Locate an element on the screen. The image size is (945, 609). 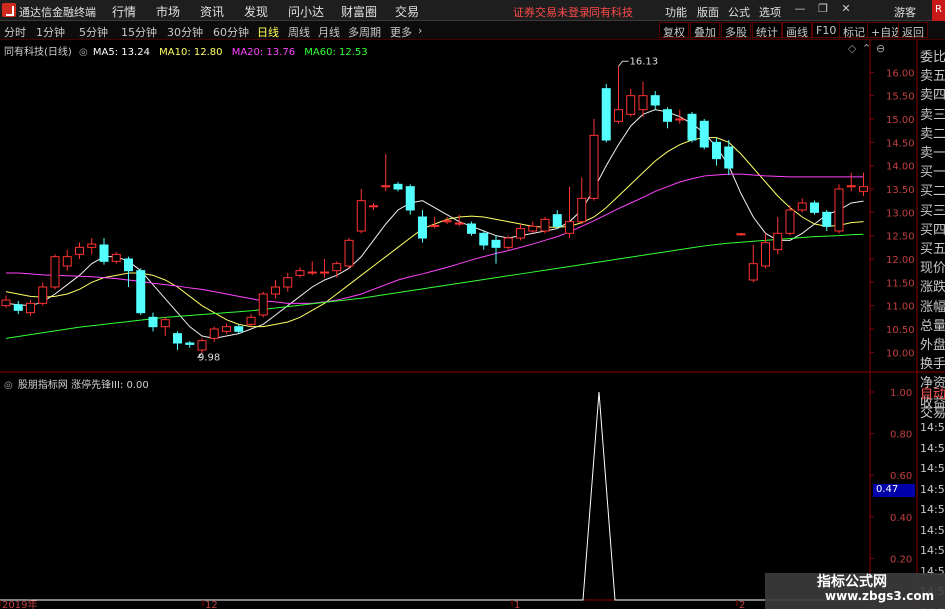
indicator-settings-icon: ◎ is located at coordinates (8, 385).